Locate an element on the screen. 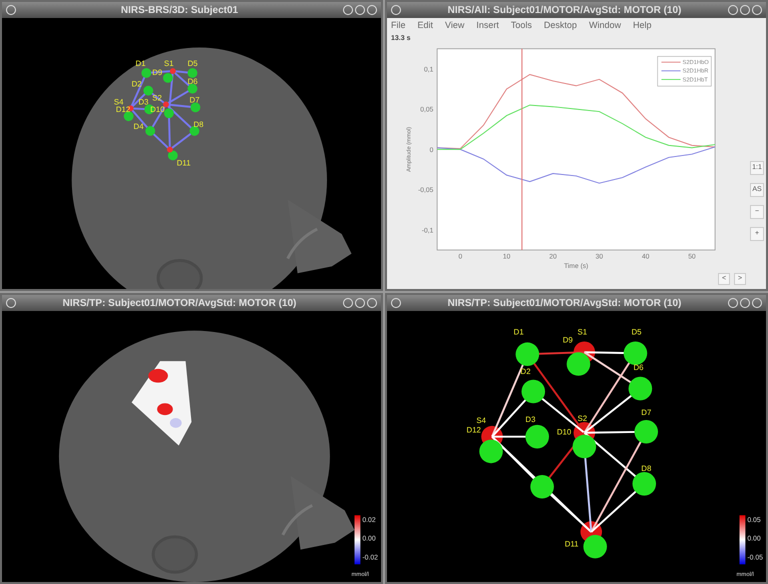 The width and height of the screenshot is (768, 584). optode-label: D10 is located at coordinates (564, 432).